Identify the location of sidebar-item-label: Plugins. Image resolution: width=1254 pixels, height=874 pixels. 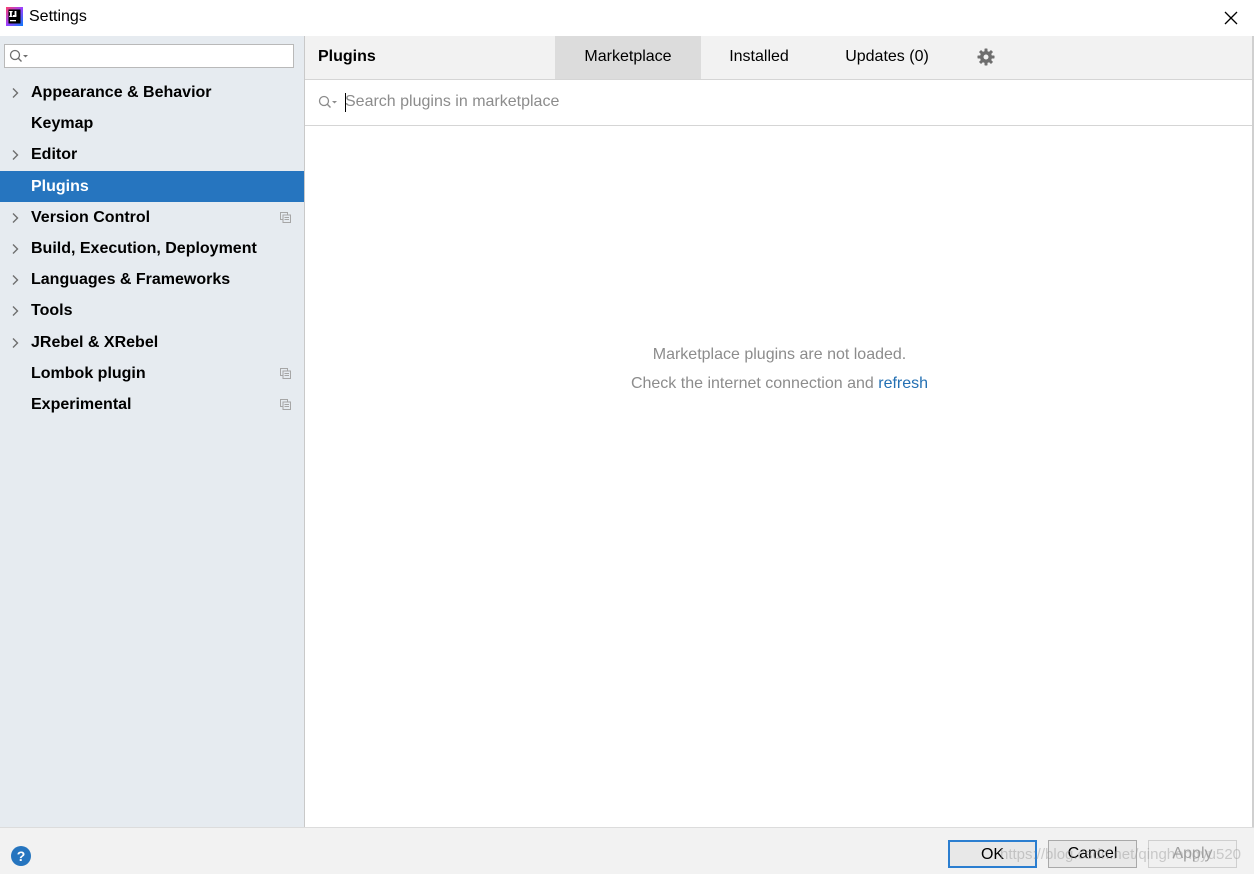
(60, 186).